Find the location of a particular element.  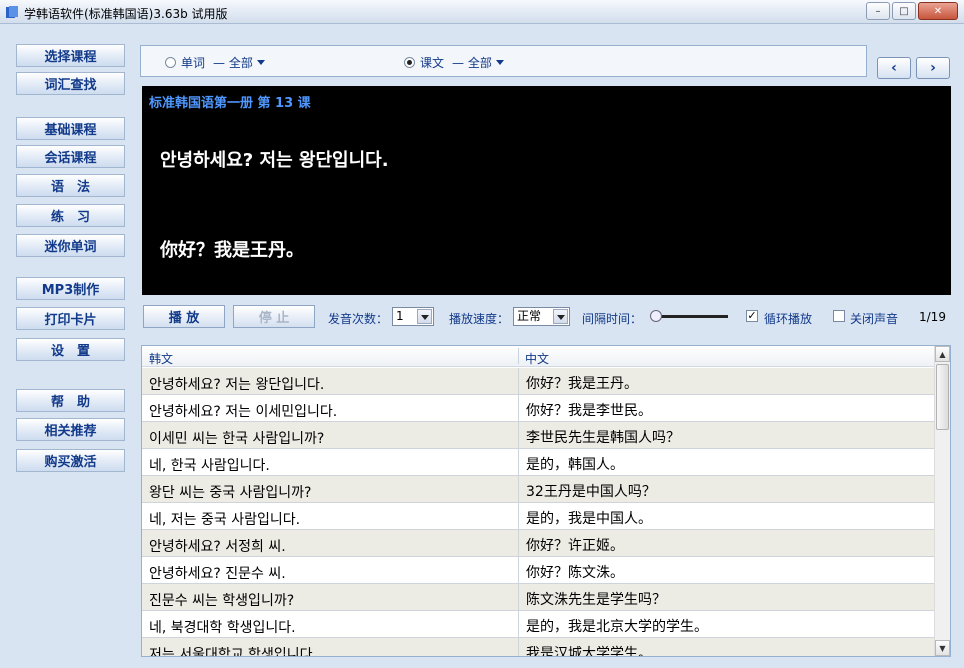

app-icon is located at coordinates (12, 12).